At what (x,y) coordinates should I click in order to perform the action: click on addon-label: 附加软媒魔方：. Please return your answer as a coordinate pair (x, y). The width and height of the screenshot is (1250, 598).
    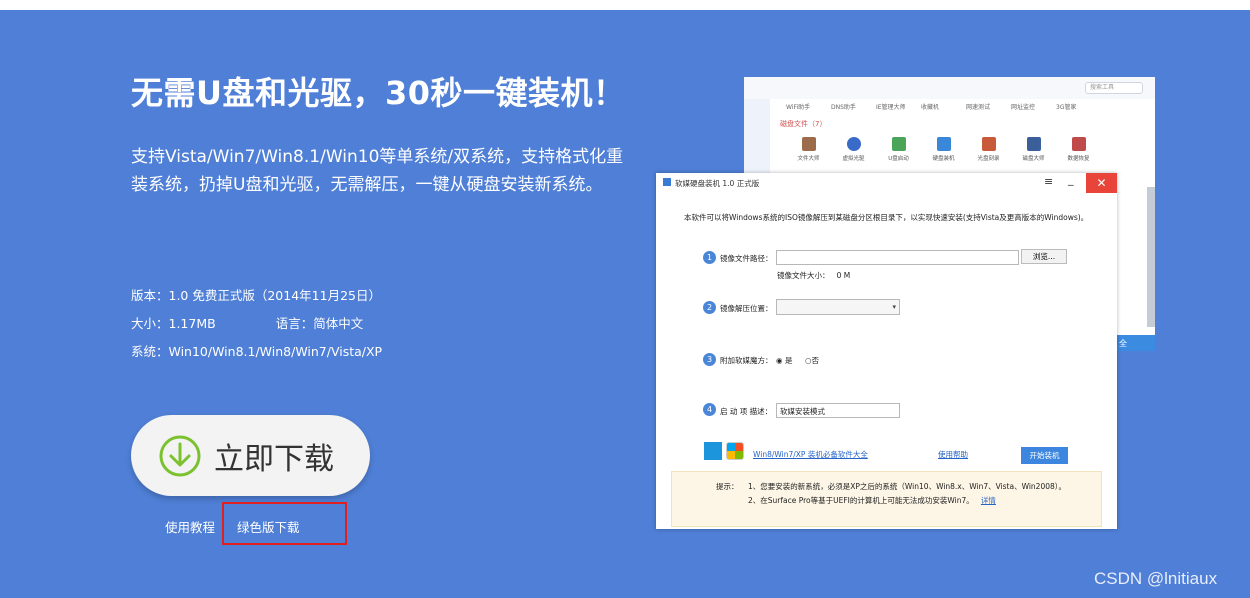
    Looking at the image, I should click on (746, 360).